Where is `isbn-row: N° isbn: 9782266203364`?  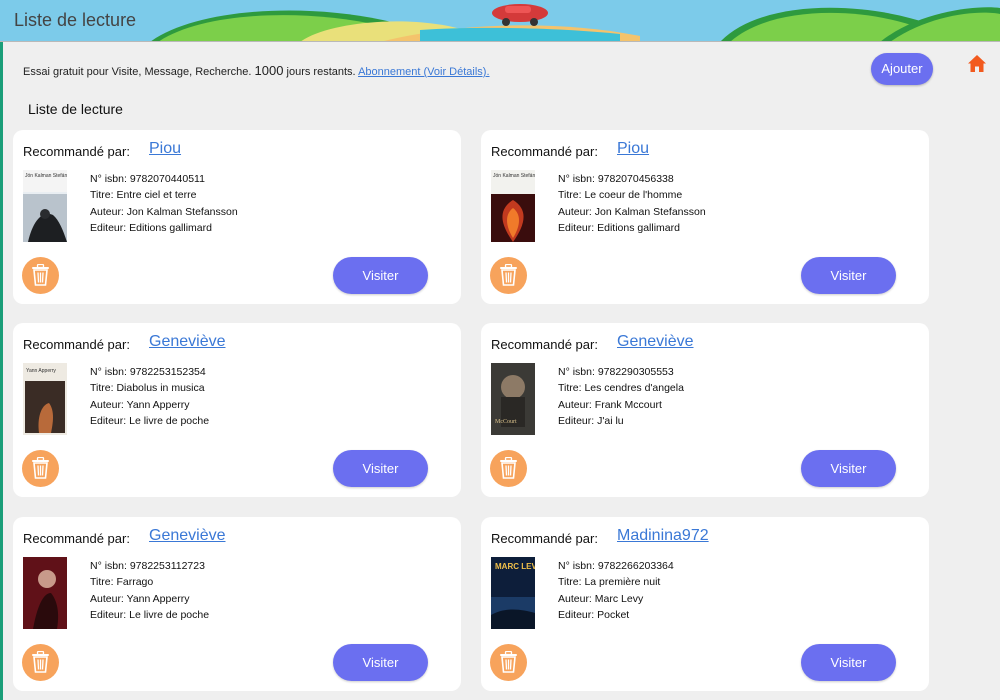 isbn-row: N° isbn: 9782266203364 is located at coordinates (616, 566).